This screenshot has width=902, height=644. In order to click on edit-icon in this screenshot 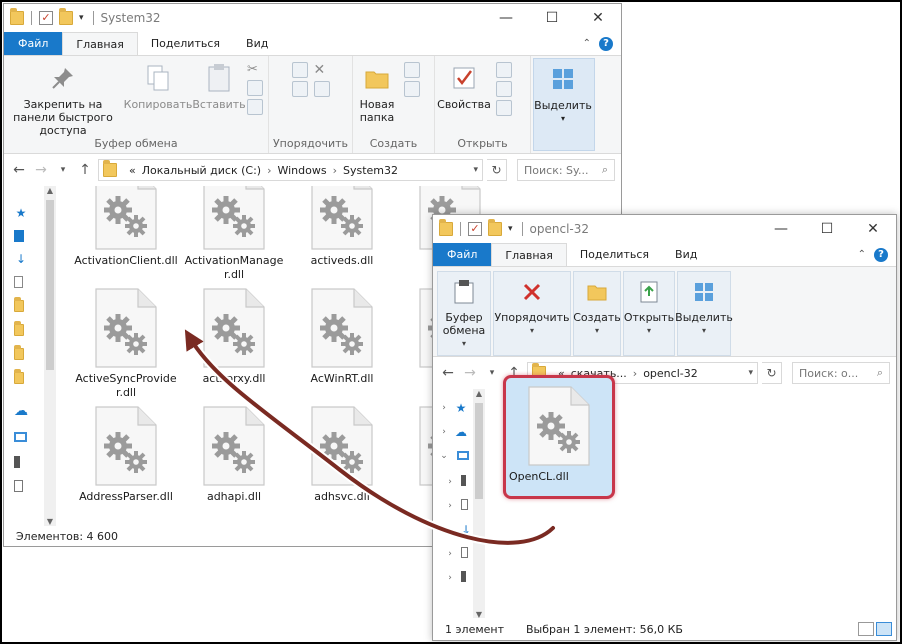, I will do `click(504, 89)`.